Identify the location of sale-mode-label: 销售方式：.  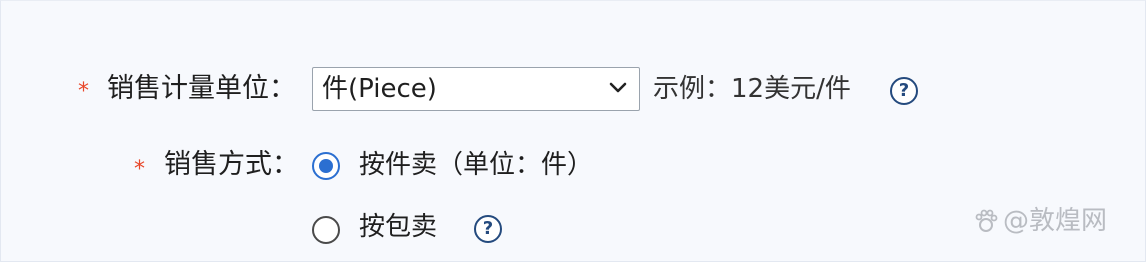
(231, 164).